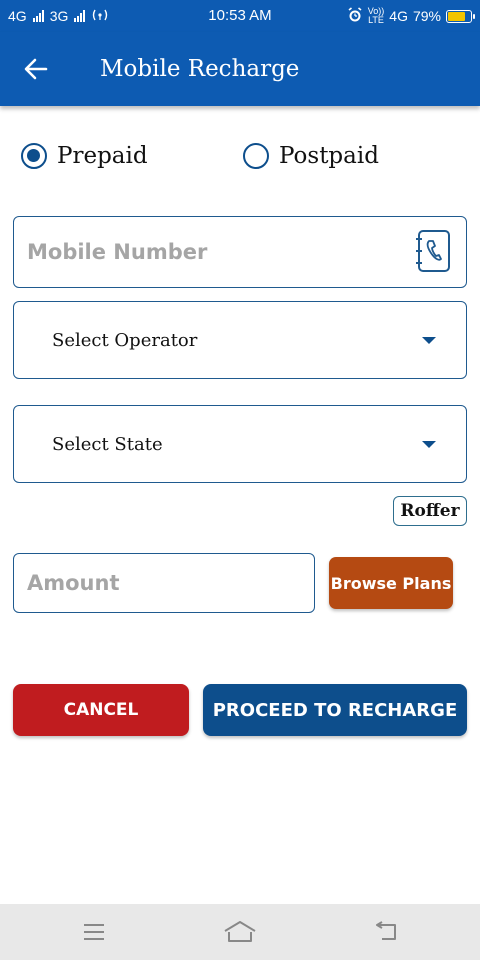 Image resolution: width=480 pixels, height=960 pixels. I want to click on mobile-number-input, so click(240, 252).